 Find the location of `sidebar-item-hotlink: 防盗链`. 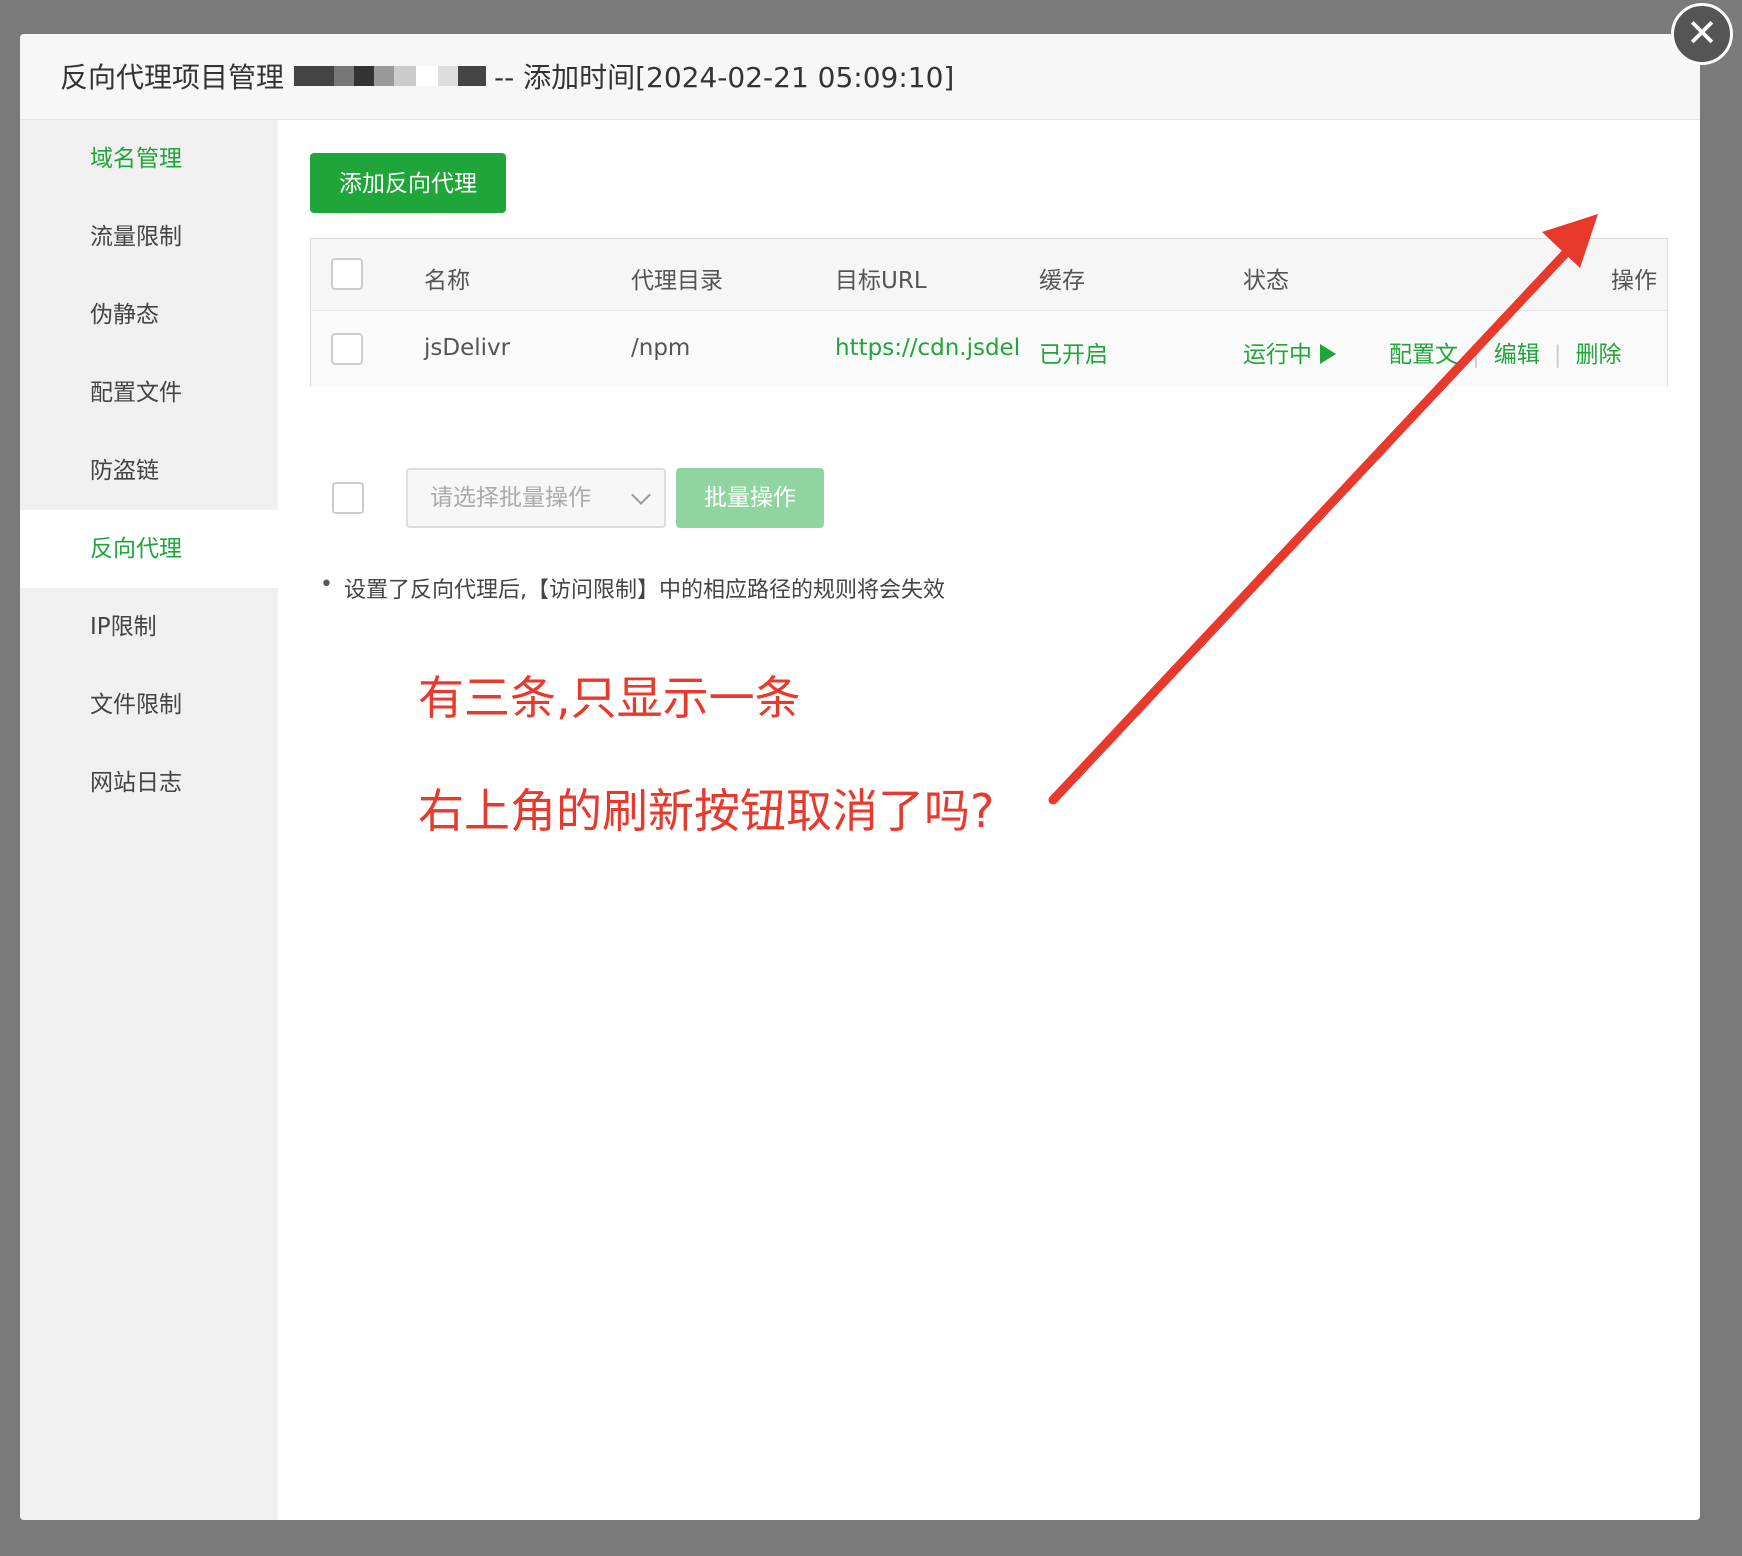

sidebar-item-hotlink: 防盗链 is located at coordinates (149, 471).